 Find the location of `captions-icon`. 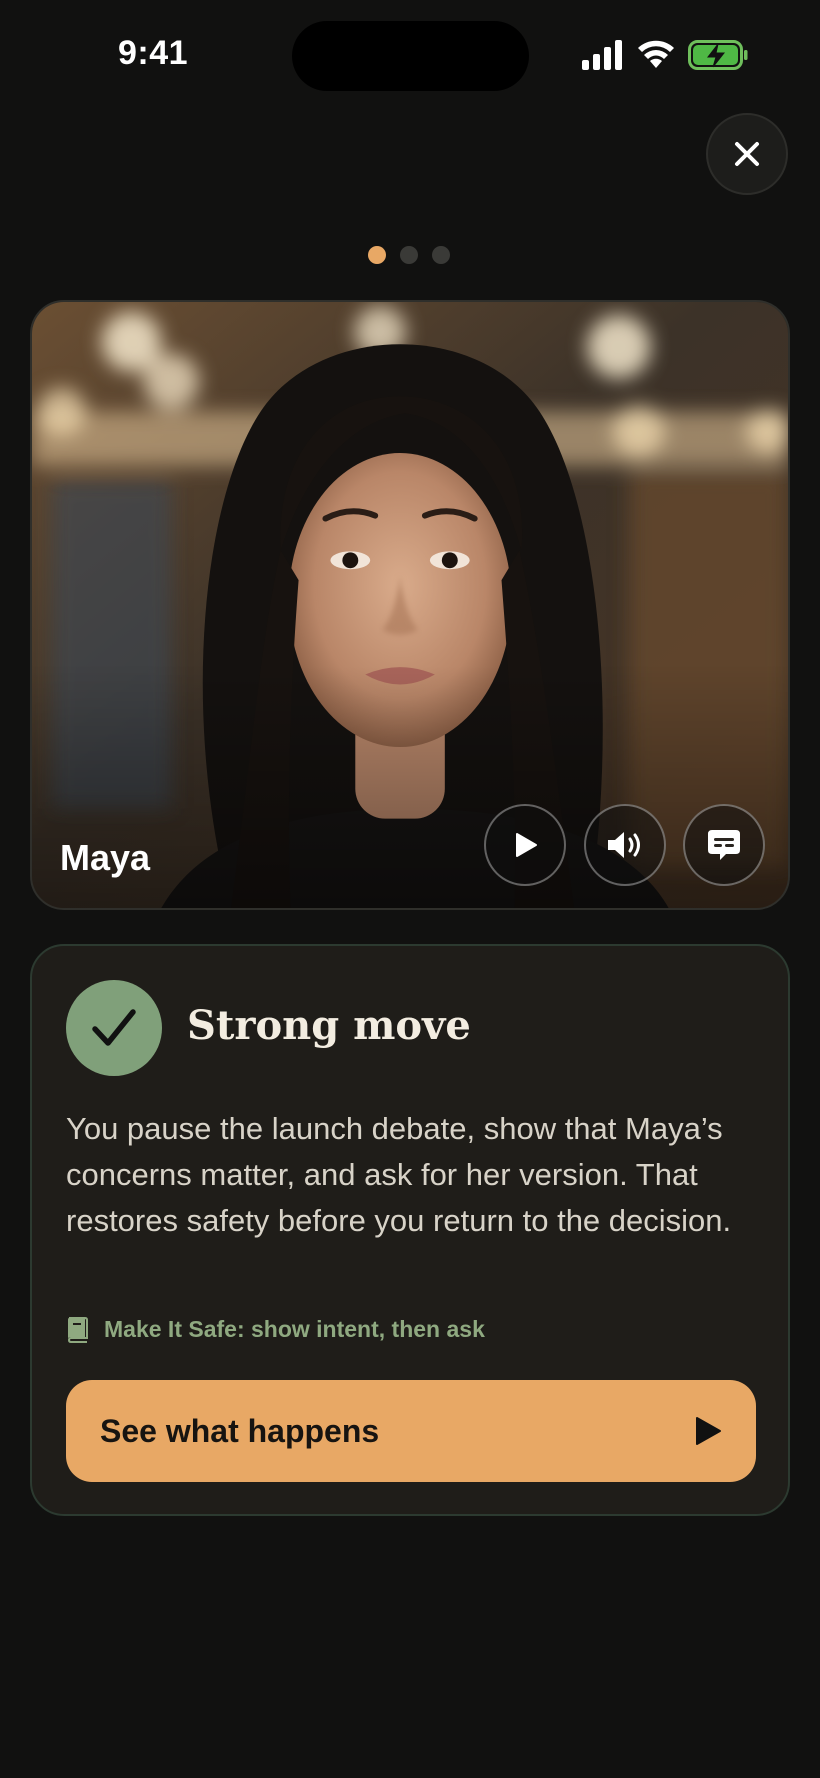

captions-icon is located at coordinates (724, 845).